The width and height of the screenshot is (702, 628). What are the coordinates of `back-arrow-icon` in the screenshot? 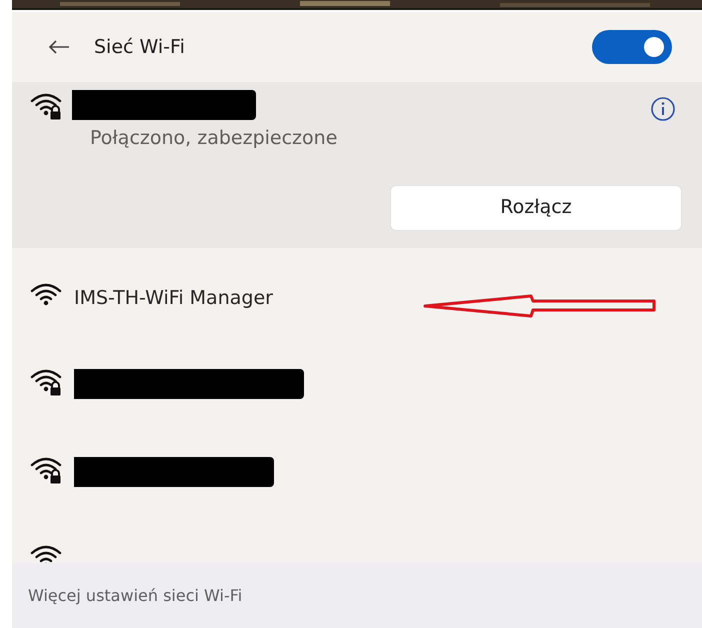 It's located at (59, 47).